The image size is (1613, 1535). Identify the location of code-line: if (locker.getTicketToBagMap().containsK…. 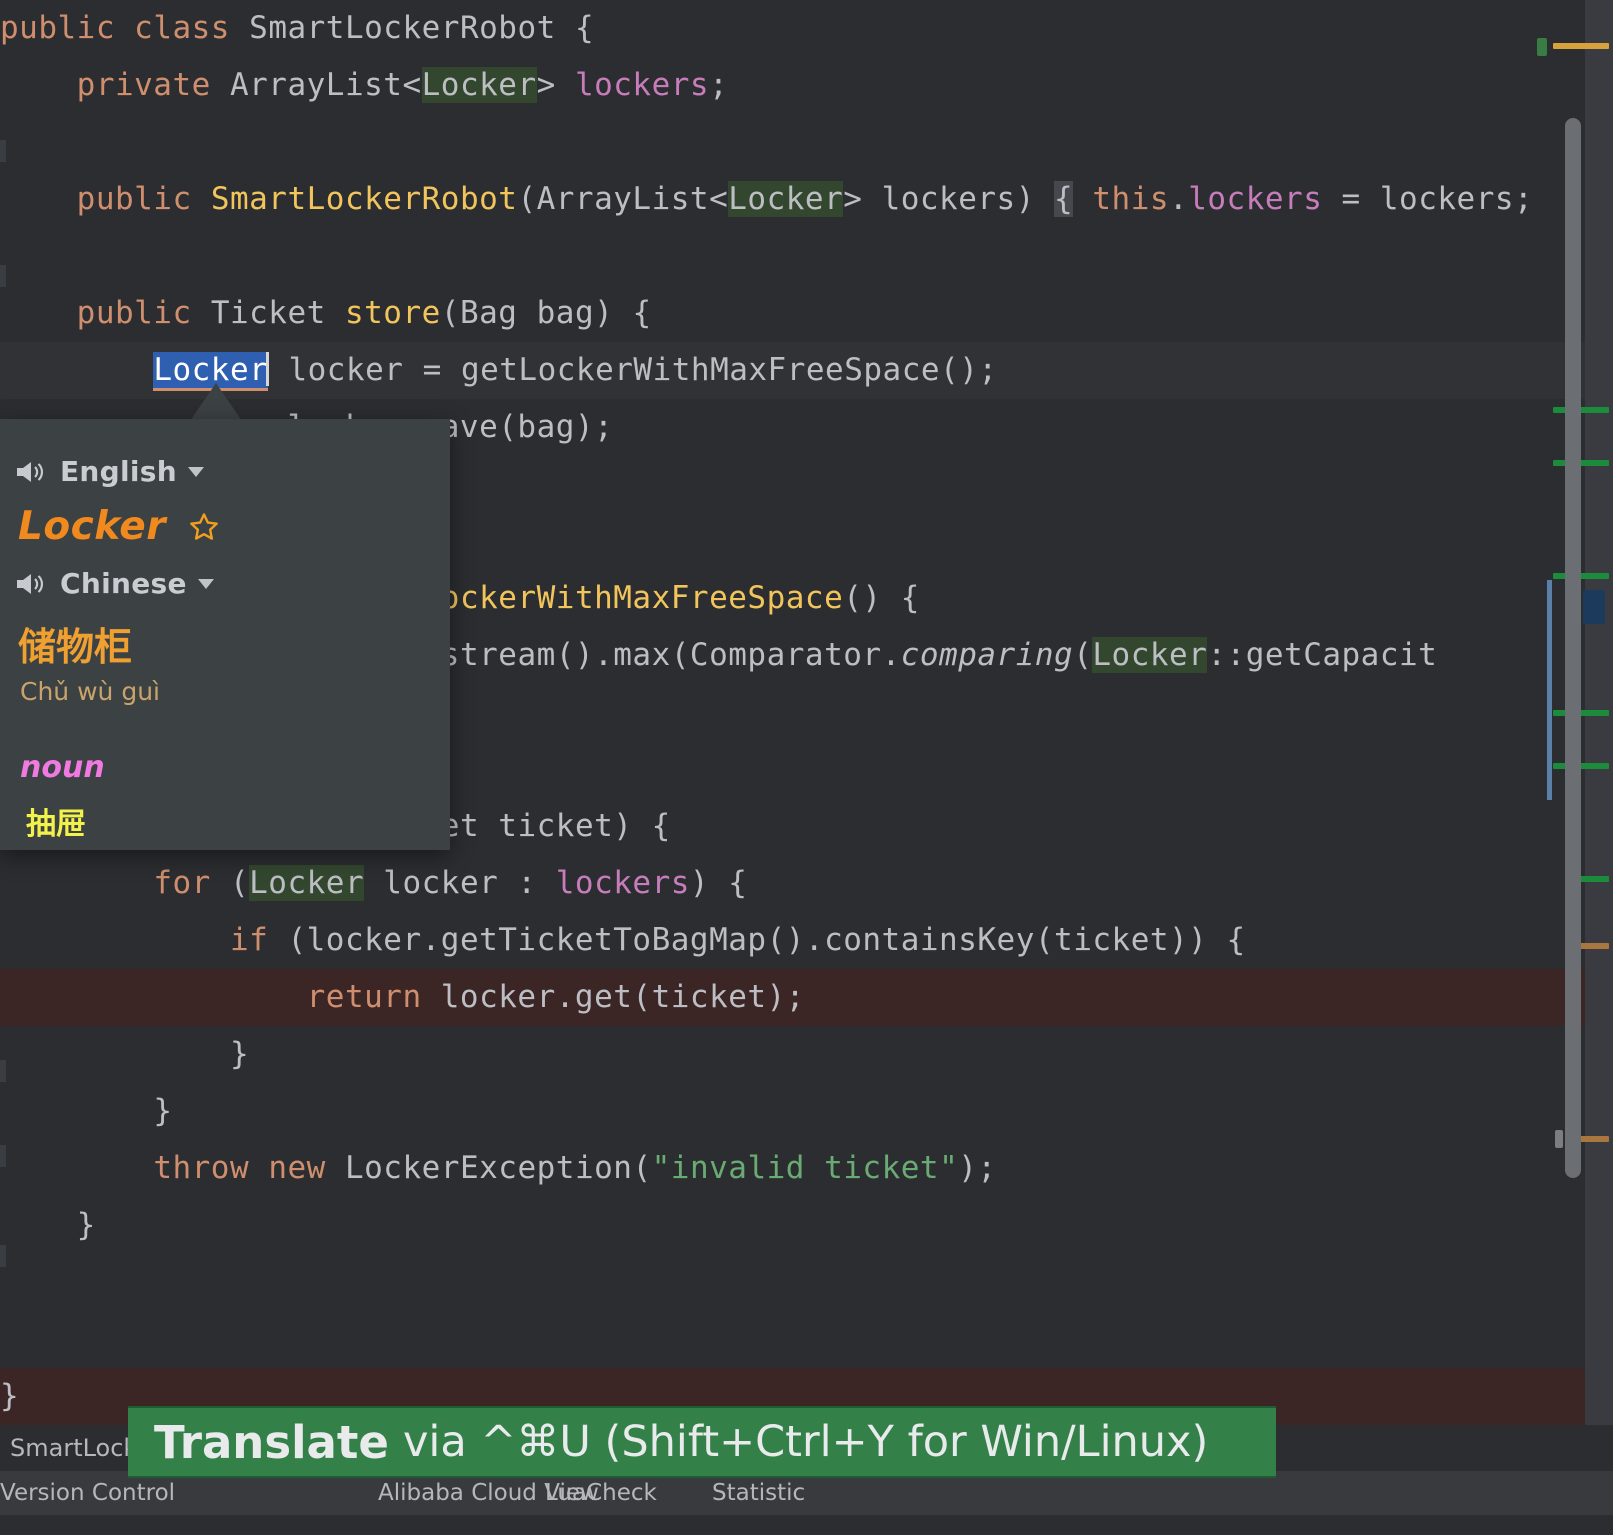
(806, 940).